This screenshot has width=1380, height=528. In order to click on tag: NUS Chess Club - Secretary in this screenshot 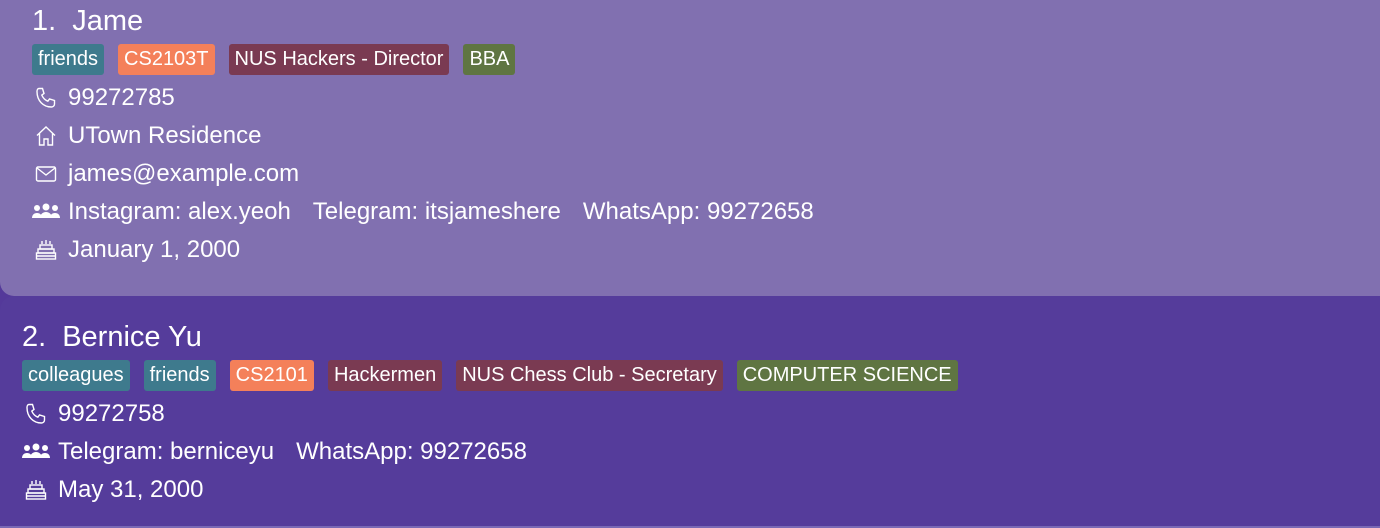, I will do `click(589, 375)`.